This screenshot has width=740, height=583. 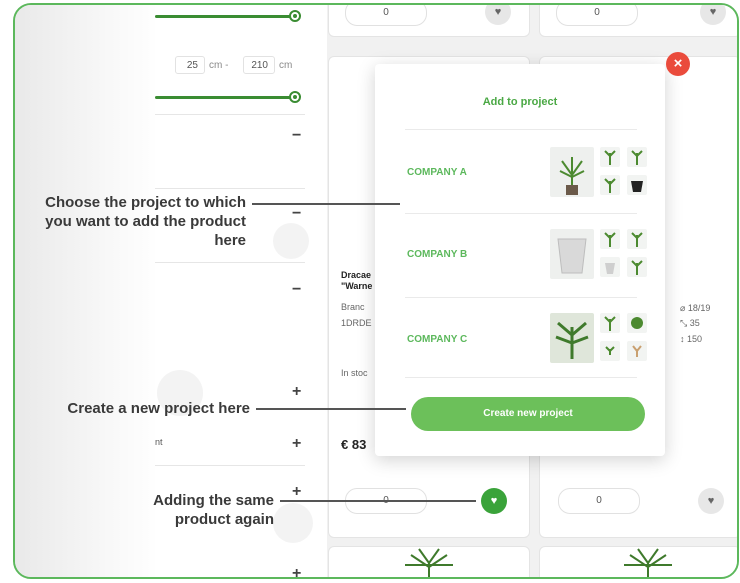 I want to click on spec-height: ↕ 150, so click(x=691, y=339).